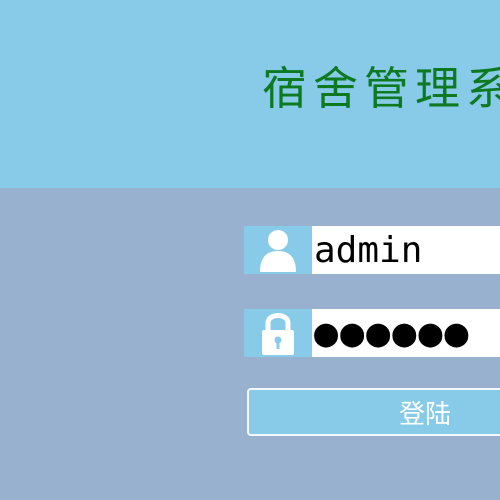 The height and width of the screenshot is (500, 500). Describe the element at coordinates (278, 250) in the screenshot. I see `user-icon` at that location.